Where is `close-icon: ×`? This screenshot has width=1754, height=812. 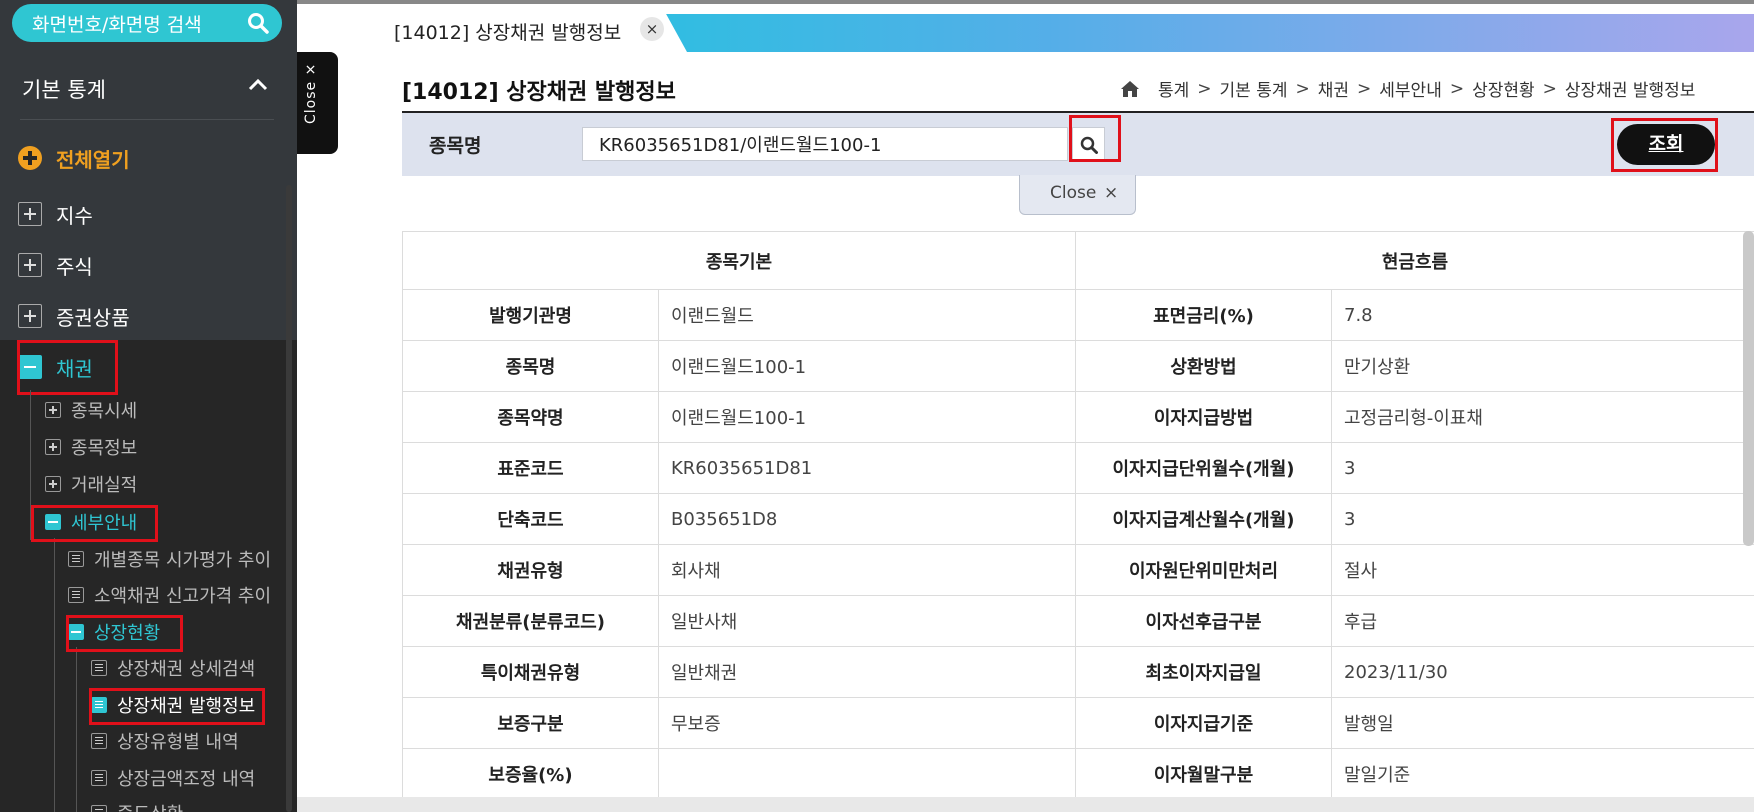
close-icon: × is located at coordinates (1111, 193).